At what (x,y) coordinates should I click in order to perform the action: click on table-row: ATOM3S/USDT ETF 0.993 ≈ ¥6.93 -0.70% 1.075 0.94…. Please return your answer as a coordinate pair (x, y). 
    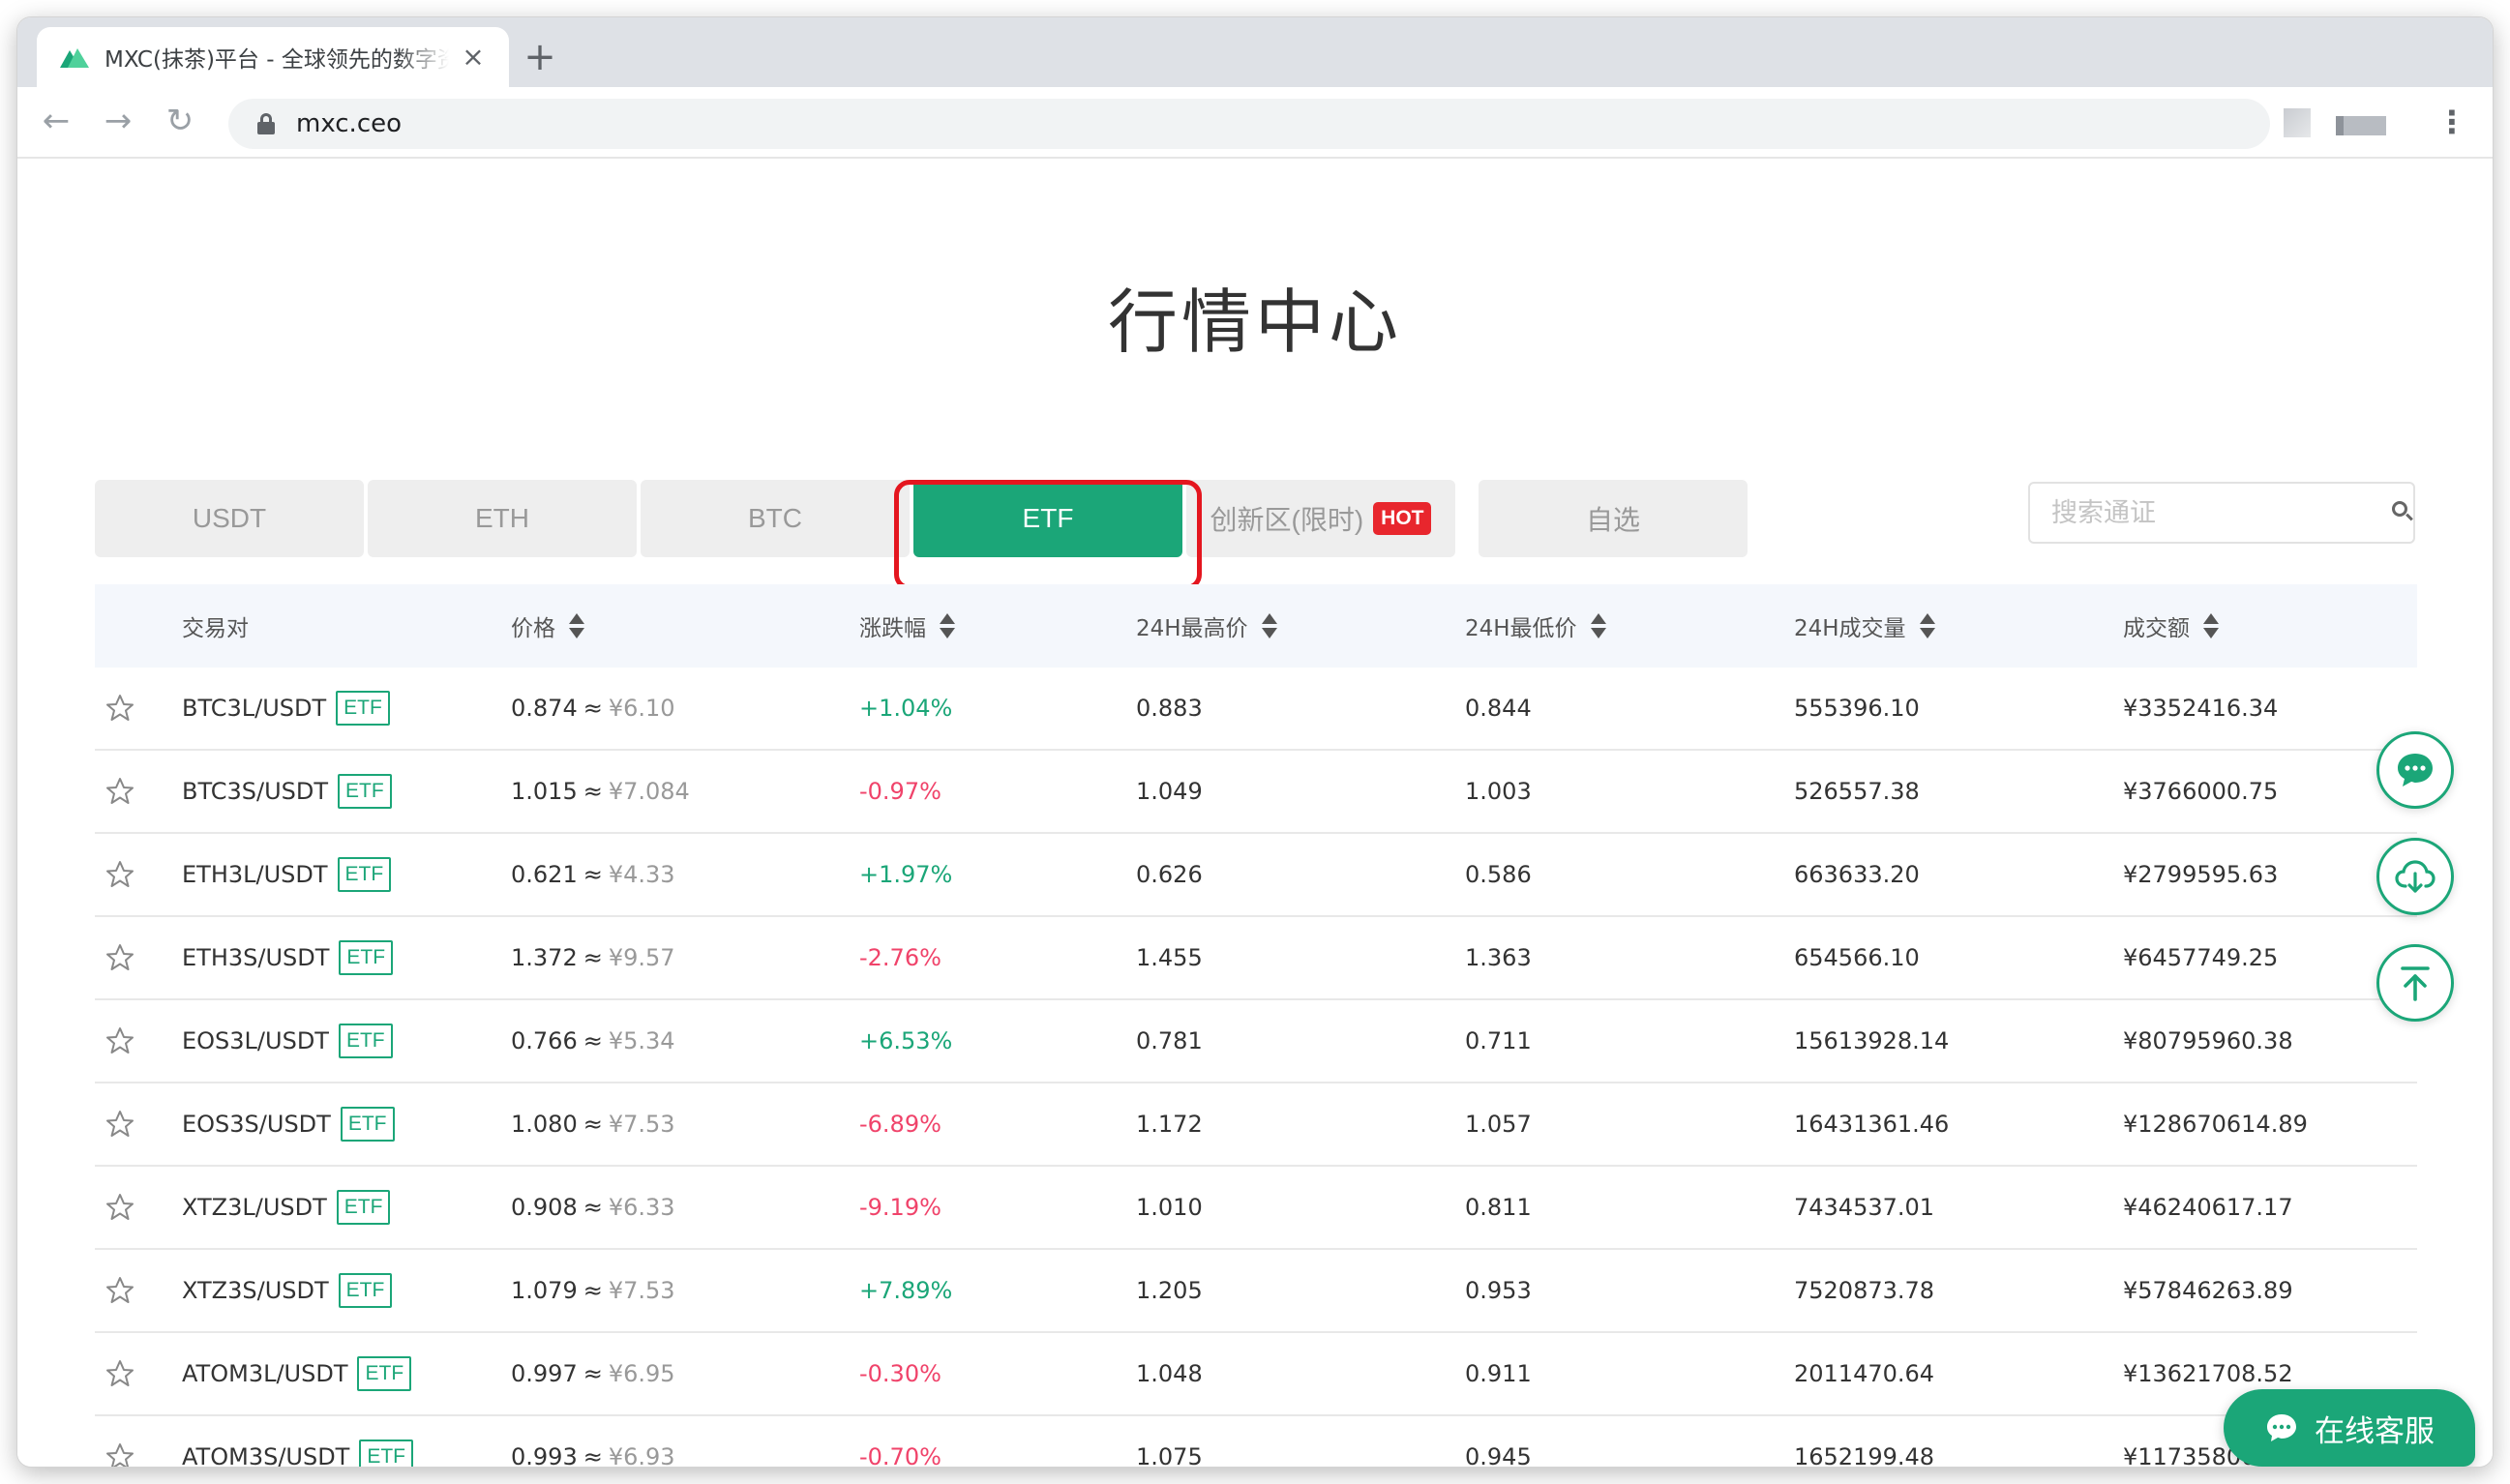
    Looking at the image, I should click on (1256, 1441).